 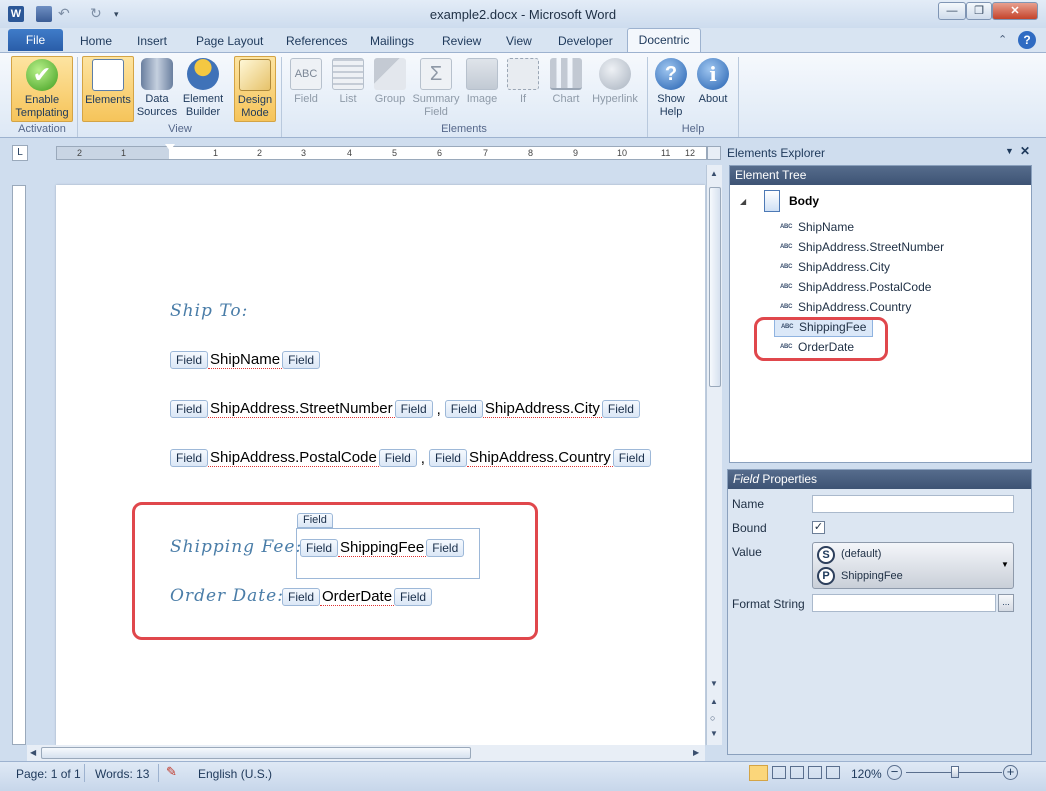 What do you see at coordinates (33, 752) in the screenshot?
I see `scroll-left-icon: ◀` at bounding box center [33, 752].